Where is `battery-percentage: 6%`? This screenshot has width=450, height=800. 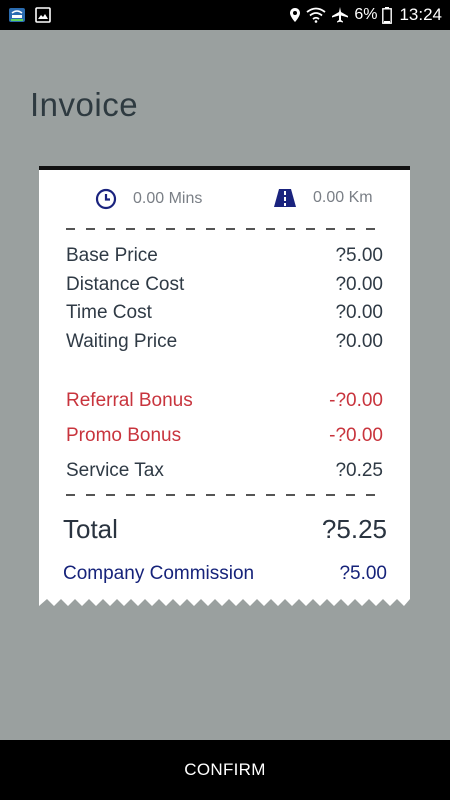
battery-percentage: 6% is located at coordinates (366, 14).